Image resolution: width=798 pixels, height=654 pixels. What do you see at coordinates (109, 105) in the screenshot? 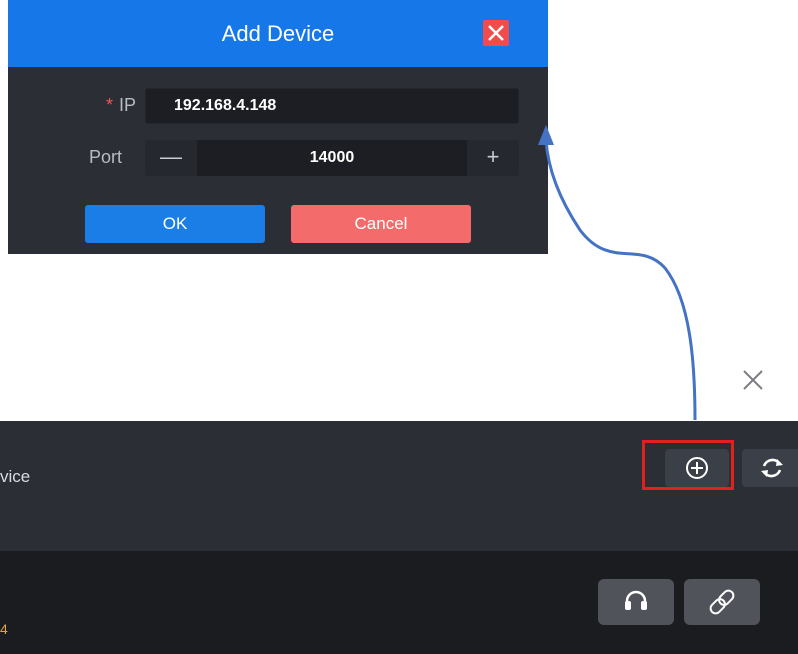
I see `required-mark: *` at bounding box center [109, 105].